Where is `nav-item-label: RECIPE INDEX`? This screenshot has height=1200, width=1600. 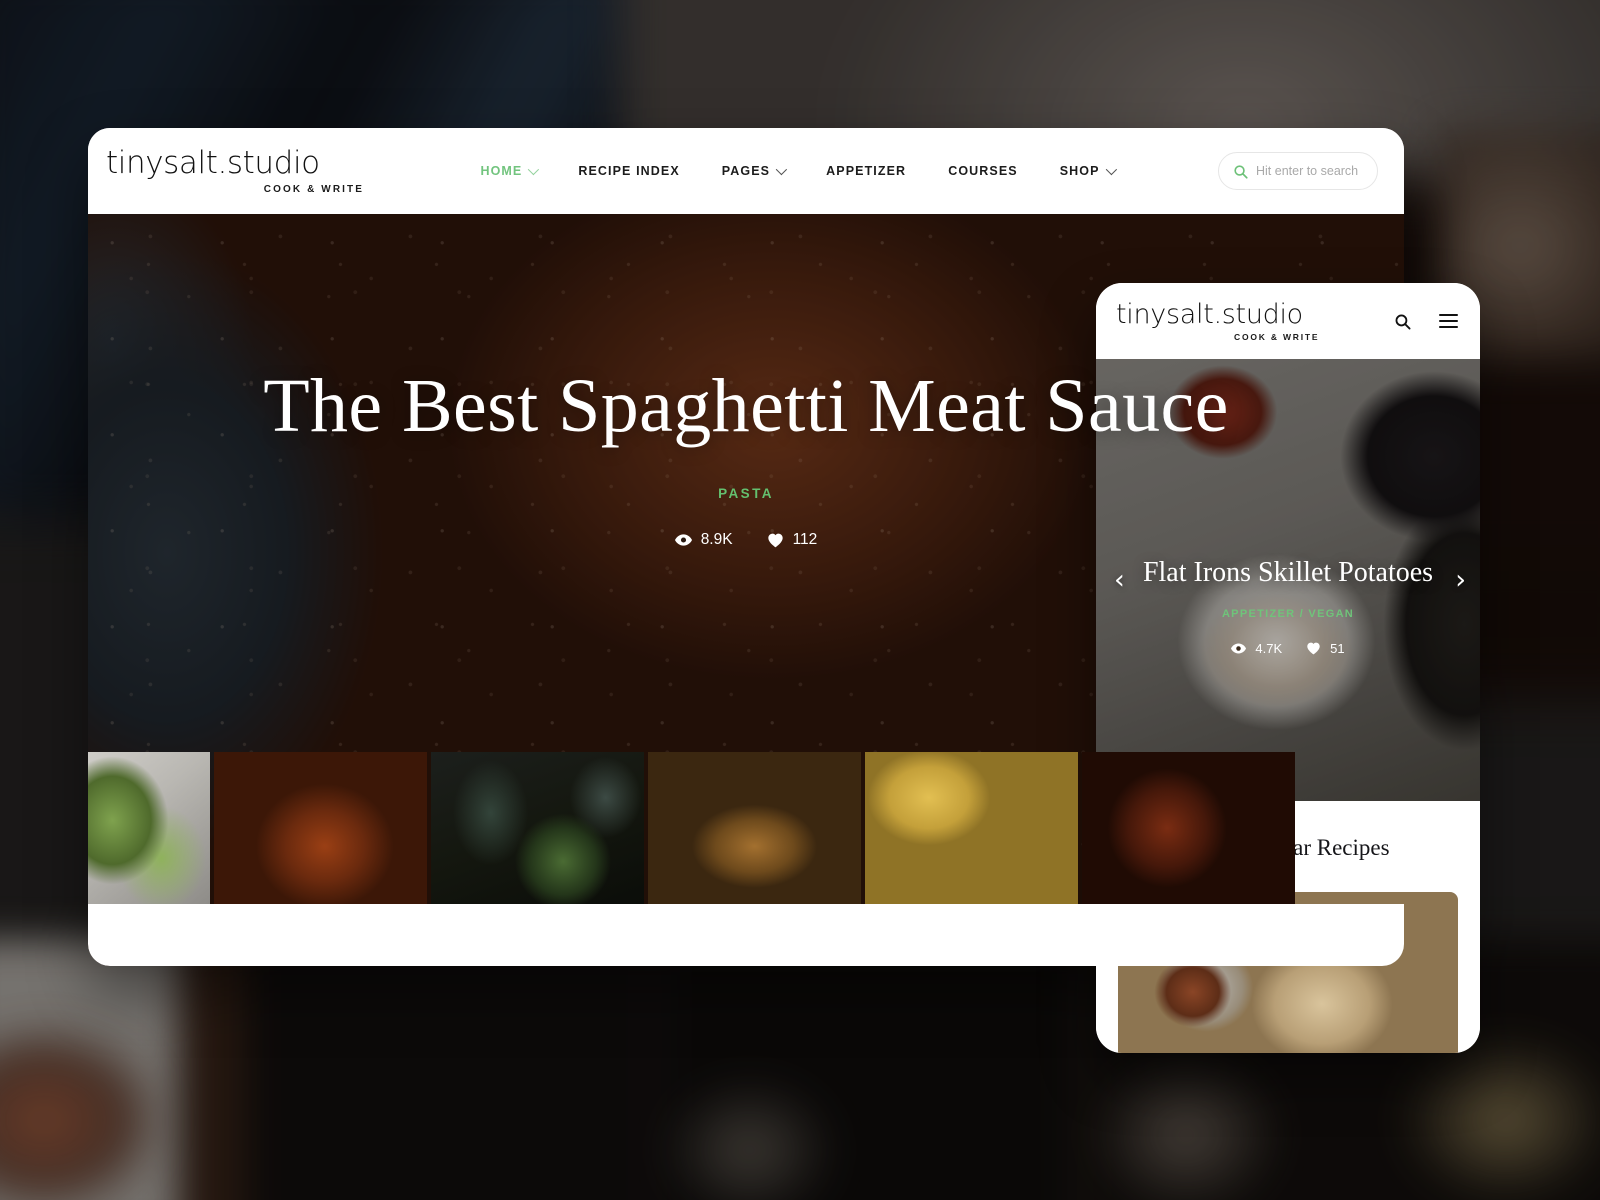 nav-item-label: RECIPE INDEX is located at coordinates (629, 171).